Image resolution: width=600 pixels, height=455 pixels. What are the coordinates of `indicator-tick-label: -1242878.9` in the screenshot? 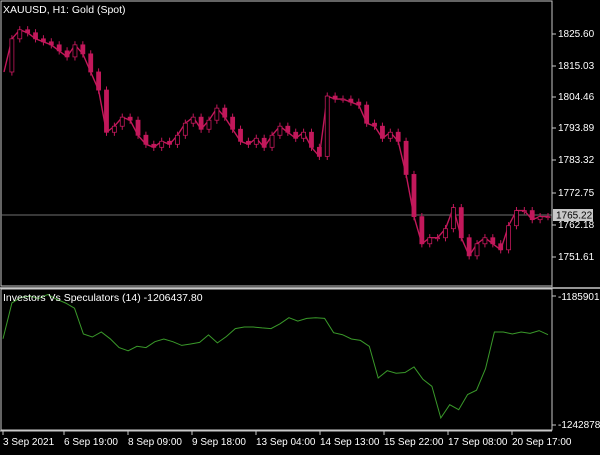 It's located at (579, 425).